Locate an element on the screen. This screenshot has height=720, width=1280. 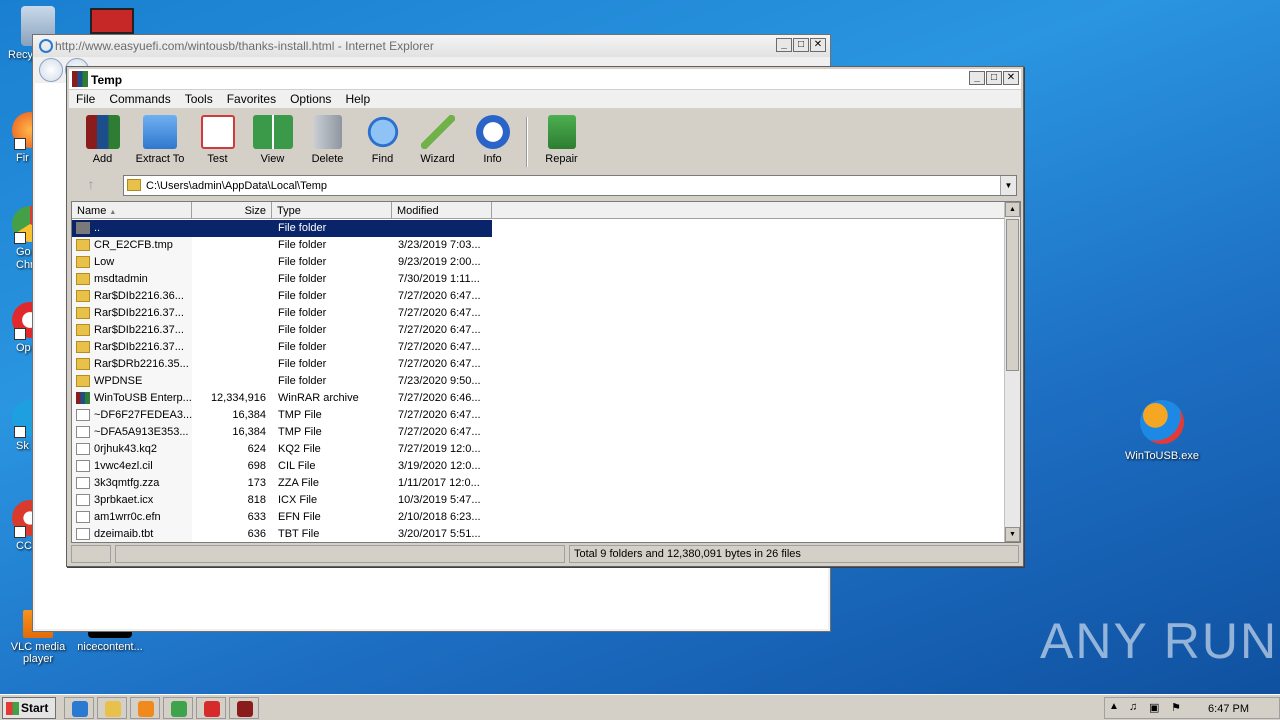
file-type: CIL File is located at coordinates (297, 466).